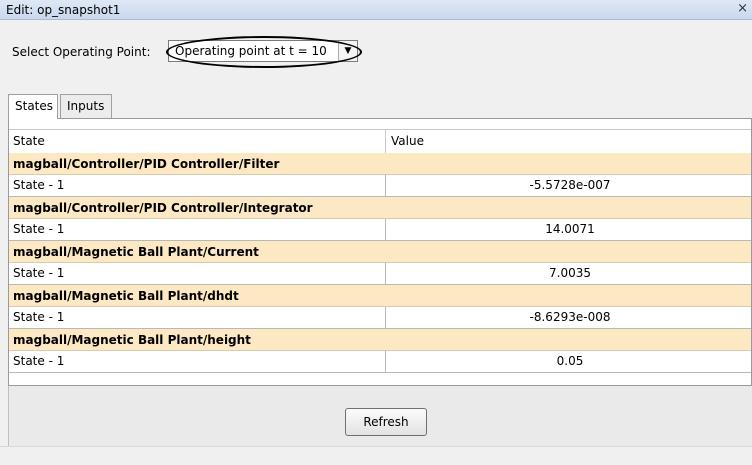 Image resolution: width=752 pixels, height=465 pixels. Describe the element at coordinates (376, 455) in the screenshot. I see `status-bar` at that location.